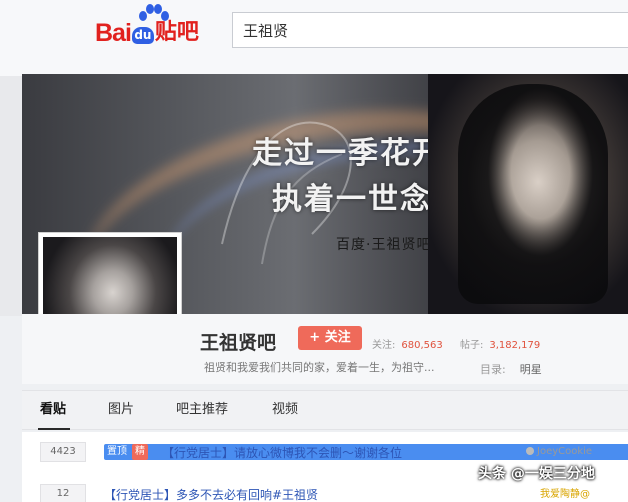 The width and height of the screenshot is (628, 502). I want to click on banner-portrait-hair, so click(533, 194).